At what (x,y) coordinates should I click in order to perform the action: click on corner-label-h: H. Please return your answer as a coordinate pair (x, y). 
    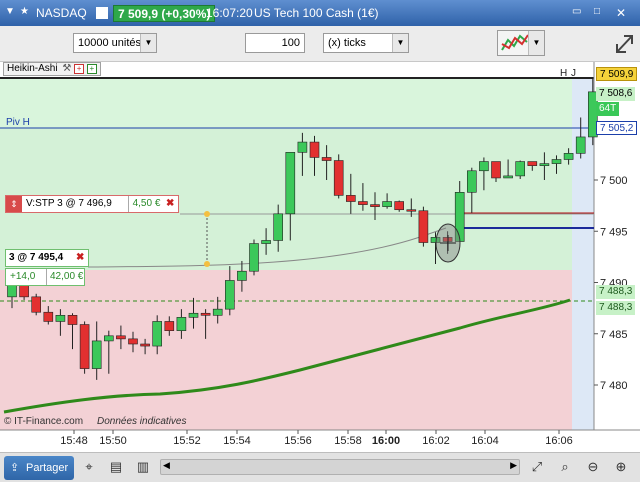
    Looking at the image, I should click on (564, 73).